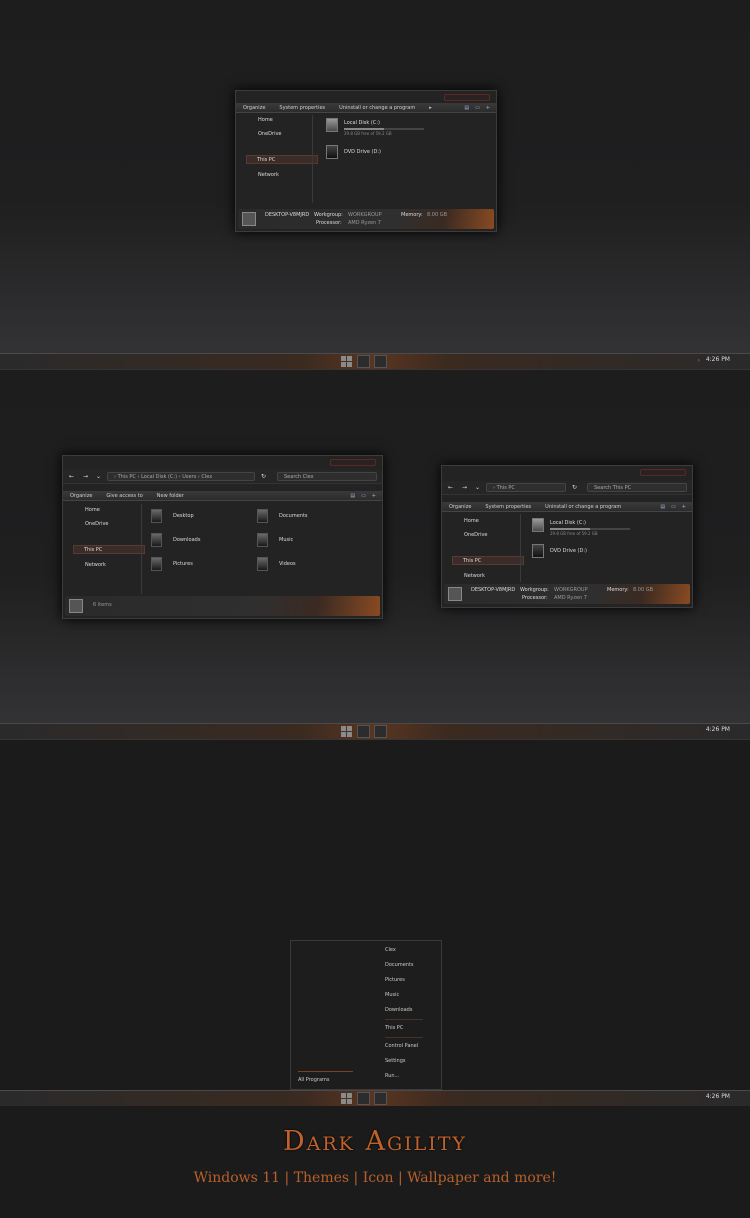 The image size is (750, 1218). I want to click on start-item-control-panel: Control Panel, so click(401, 1046).